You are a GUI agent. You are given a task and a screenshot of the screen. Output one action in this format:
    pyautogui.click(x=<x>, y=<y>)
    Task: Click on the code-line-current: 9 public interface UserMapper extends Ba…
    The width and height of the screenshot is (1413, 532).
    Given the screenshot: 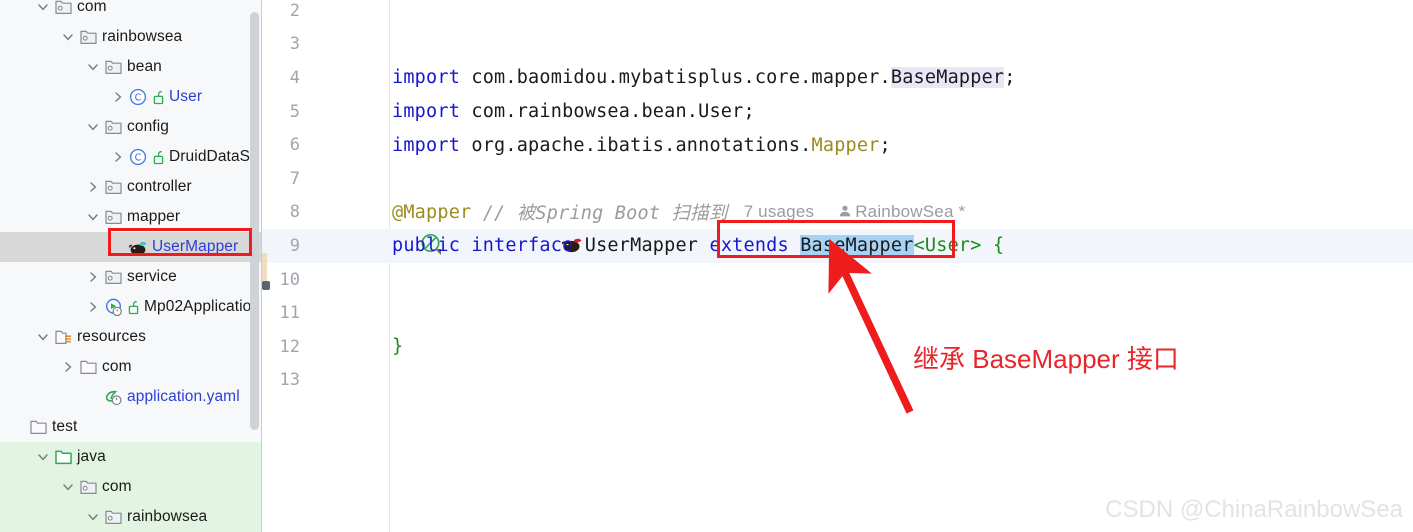 What is the action you would take?
    pyautogui.click(x=837, y=246)
    